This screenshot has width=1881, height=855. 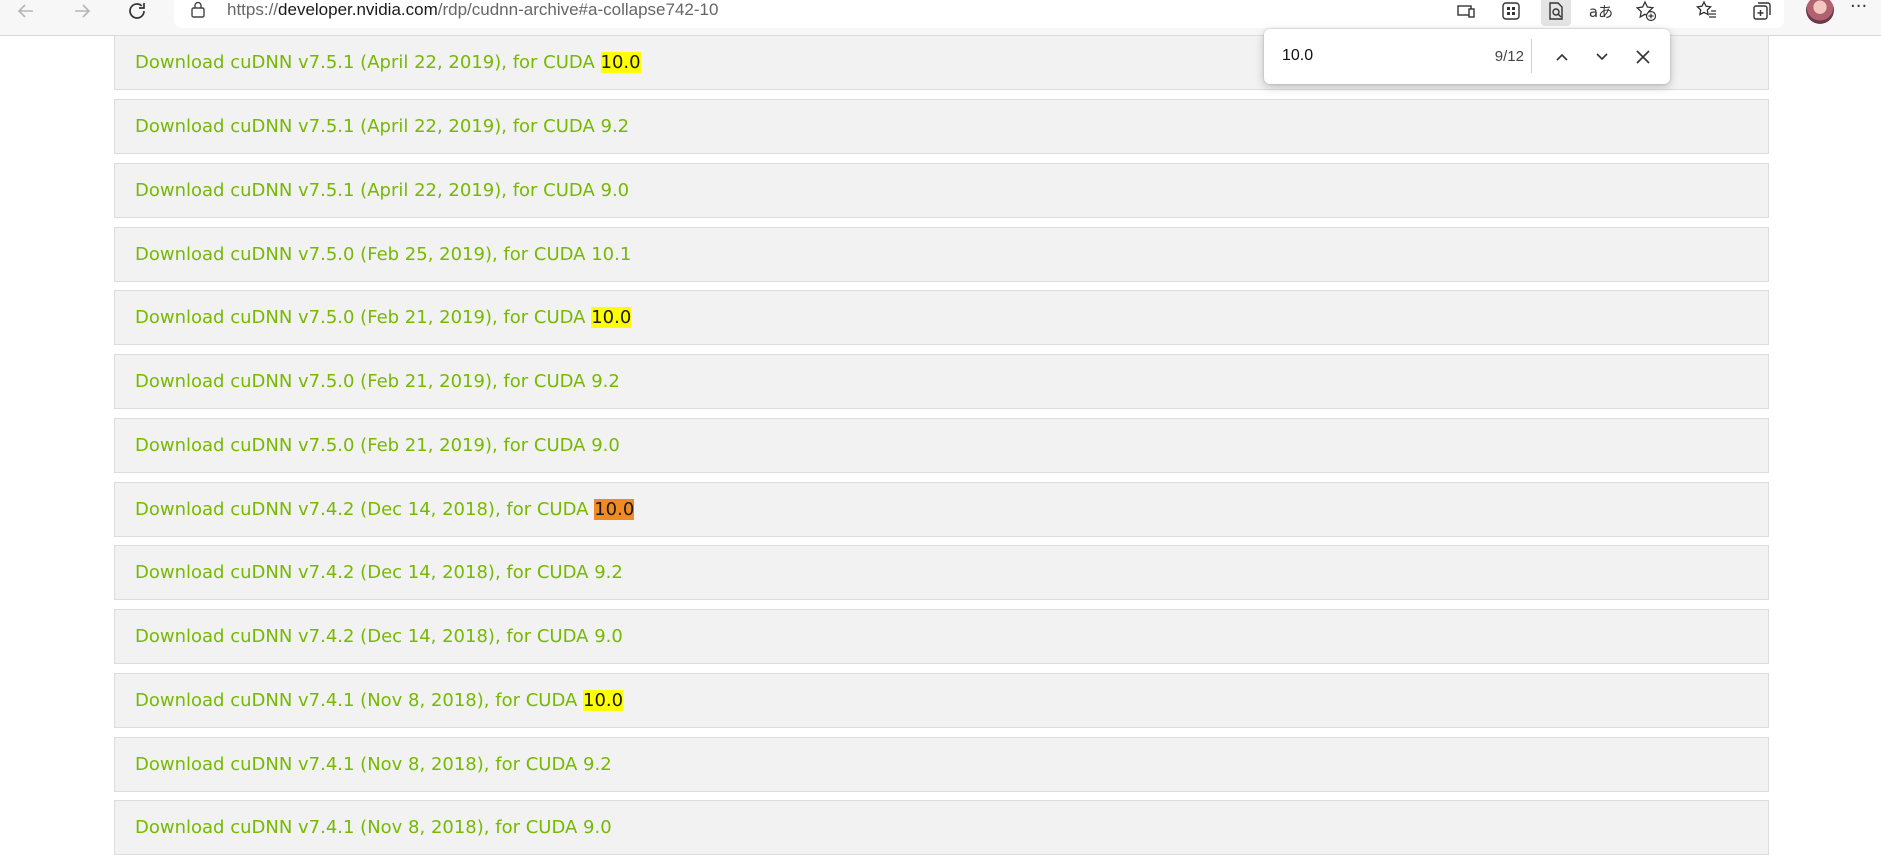 What do you see at coordinates (1556, 13) in the screenshot?
I see `find-icon` at bounding box center [1556, 13].